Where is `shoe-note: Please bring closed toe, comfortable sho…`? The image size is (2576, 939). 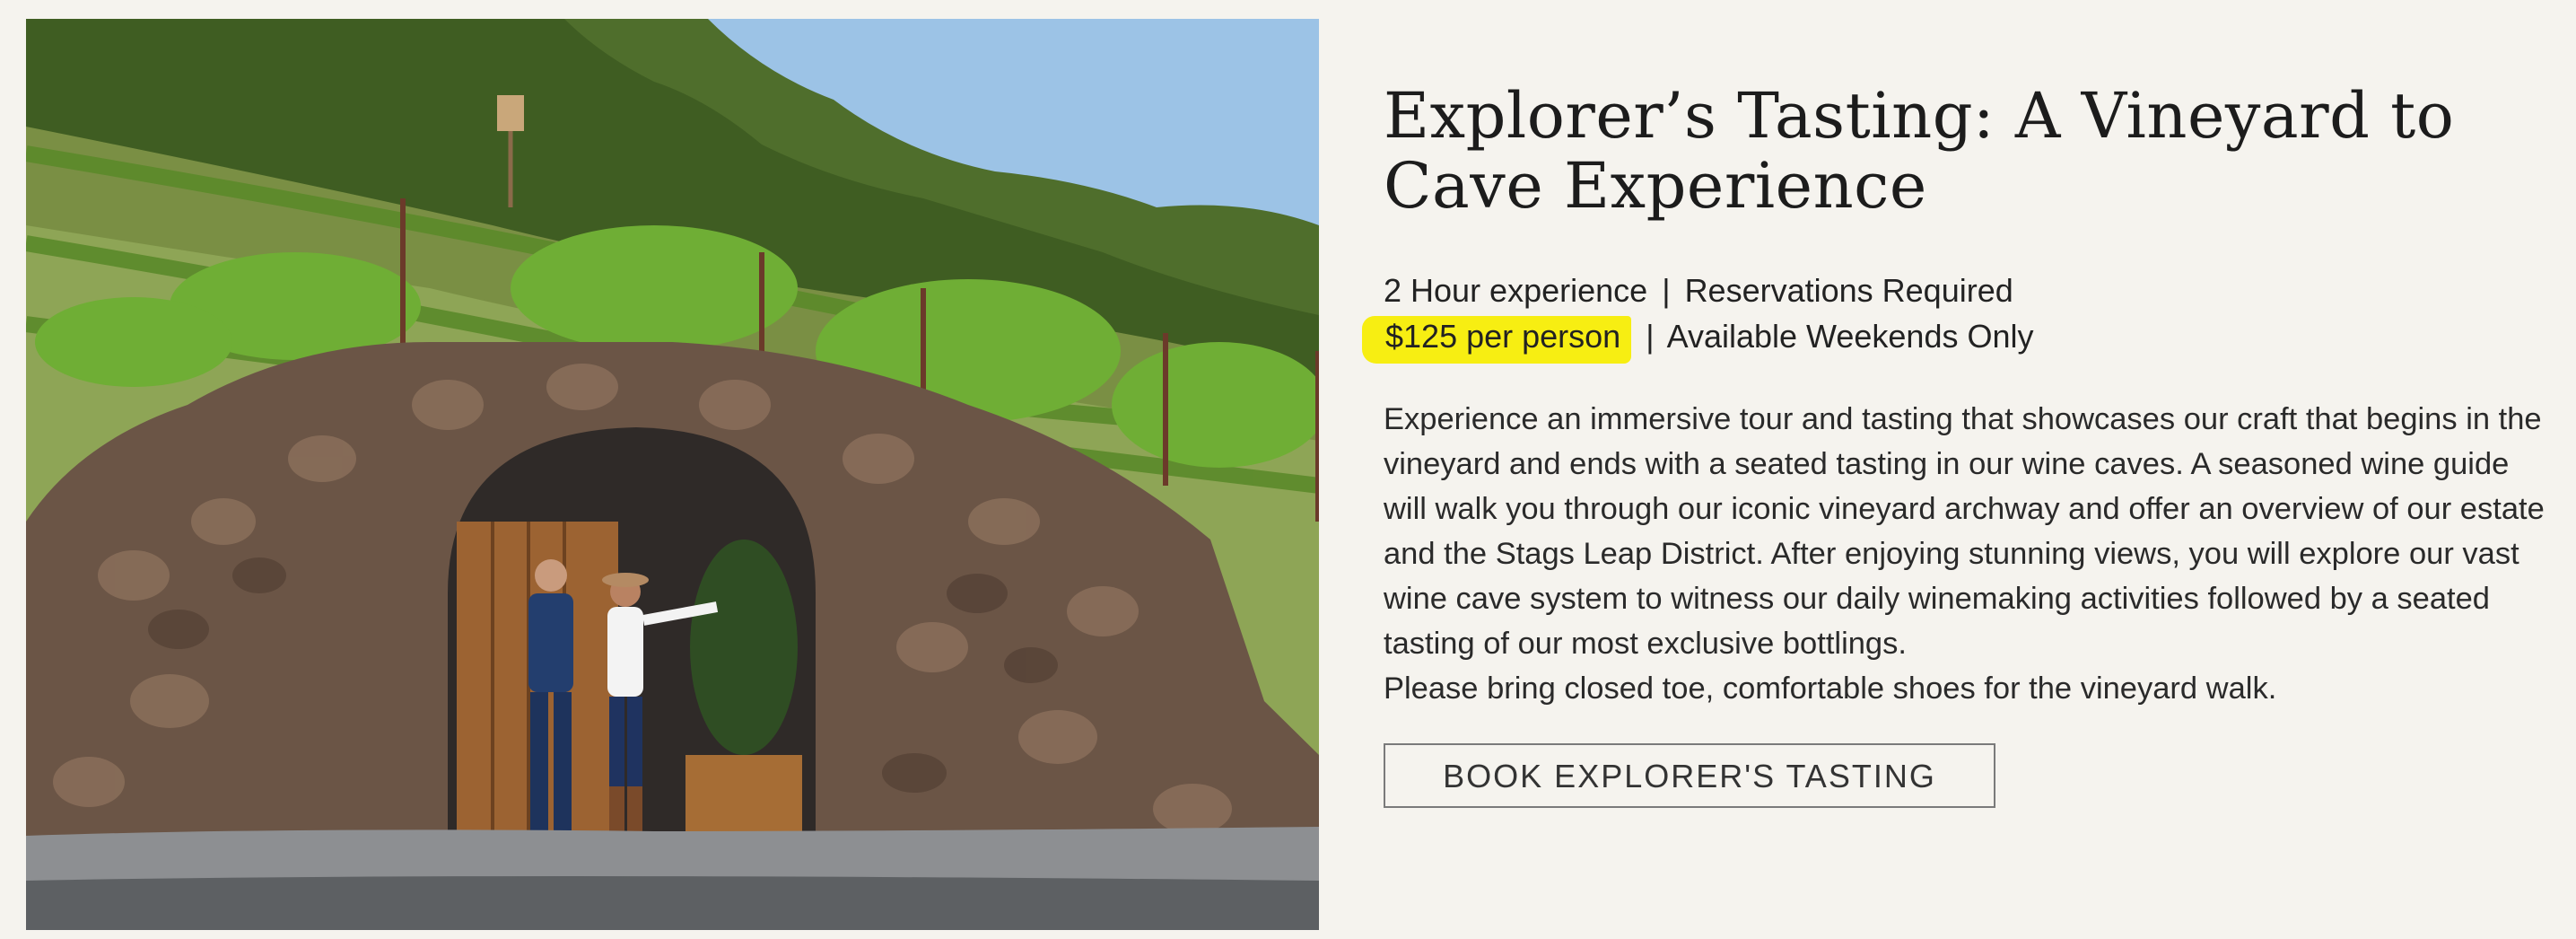 shoe-note: Please bring closed toe, comfortable sho… is located at coordinates (1831, 689).